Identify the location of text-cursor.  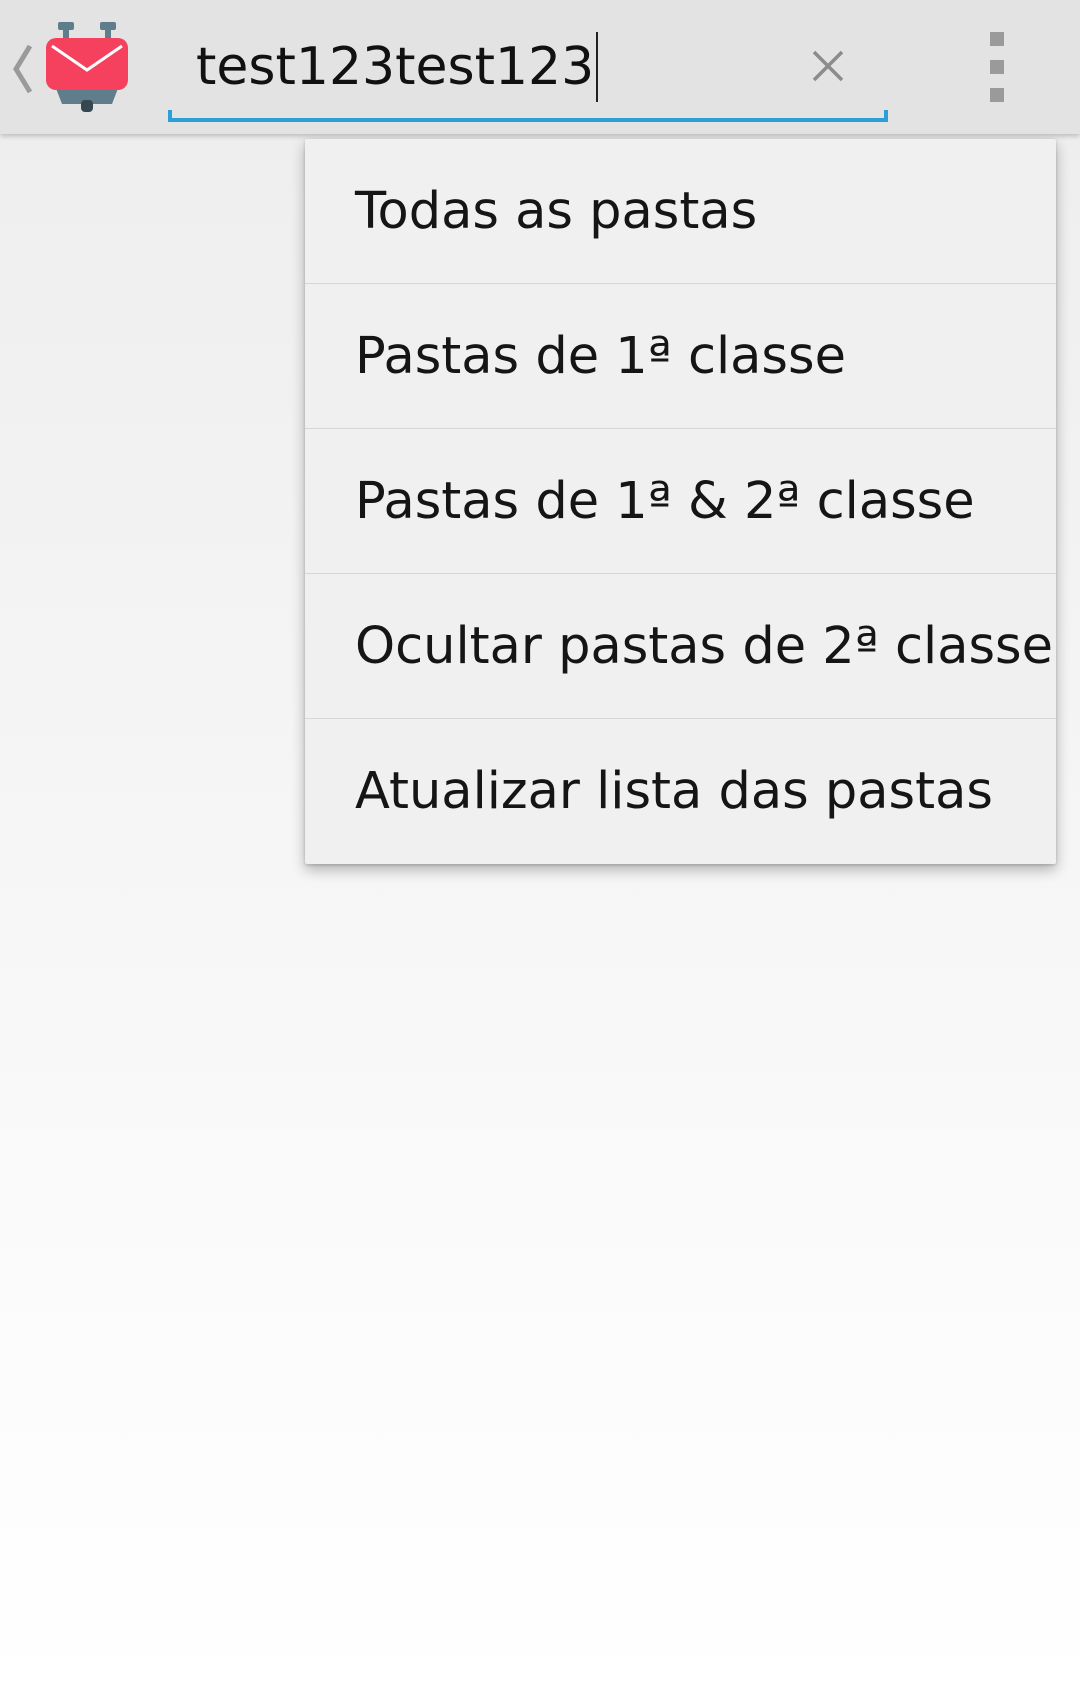
(597, 67).